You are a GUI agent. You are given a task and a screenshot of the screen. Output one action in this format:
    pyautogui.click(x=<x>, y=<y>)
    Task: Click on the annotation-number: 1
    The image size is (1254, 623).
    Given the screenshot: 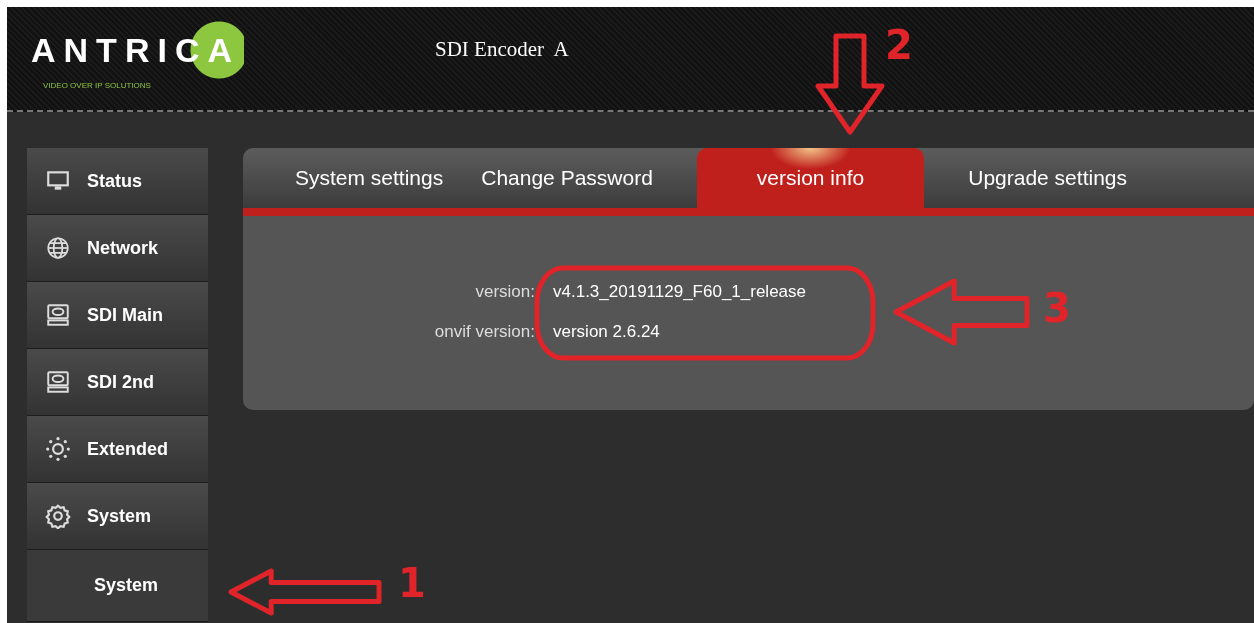 What is the action you would take?
    pyautogui.click(x=412, y=583)
    